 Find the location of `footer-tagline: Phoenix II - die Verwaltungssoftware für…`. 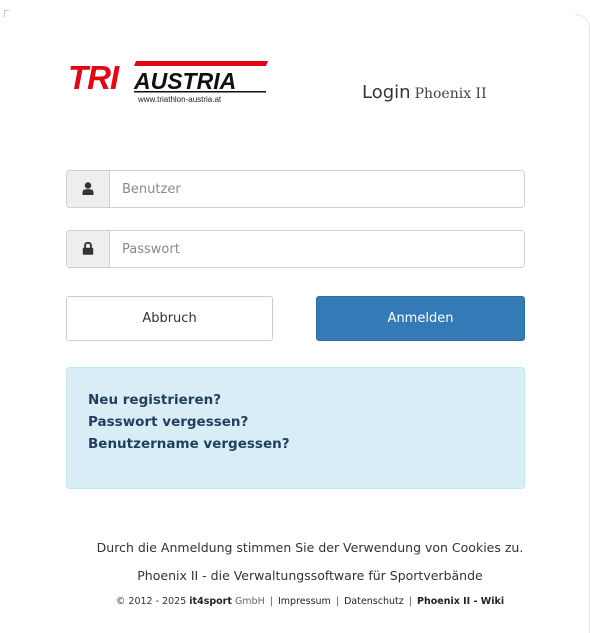

footer-tagline: Phoenix II - die Verwaltungssoftware für… is located at coordinates (310, 575).